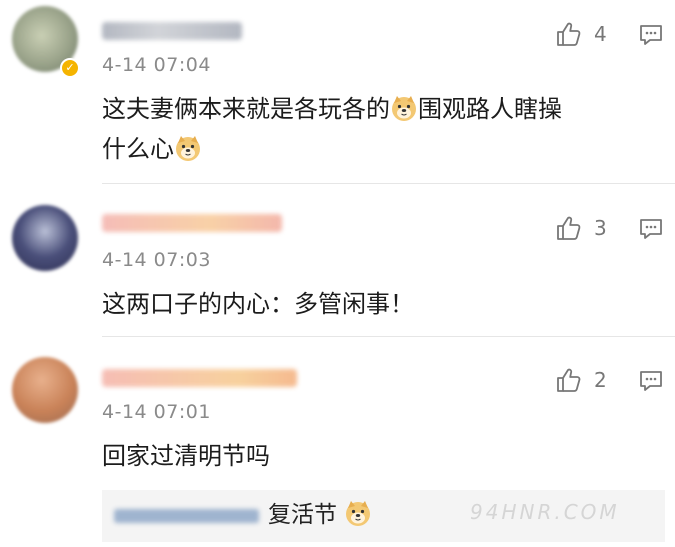 The width and height of the screenshot is (675, 547). What do you see at coordinates (156, 65) in the screenshot?
I see `comment-time: 4-14 07:04` at bounding box center [156, 65].